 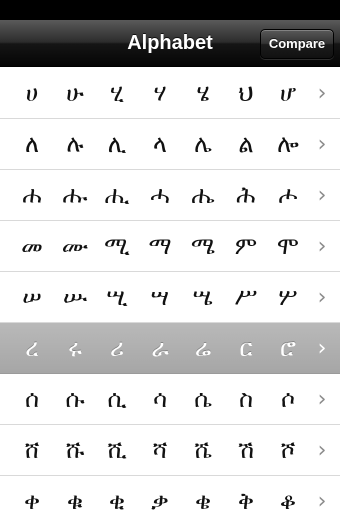 What do you see at coordinates (288, 450) in the screenshot?
I see `letter-glyph: ሾ` at bounding box center [288, 450].